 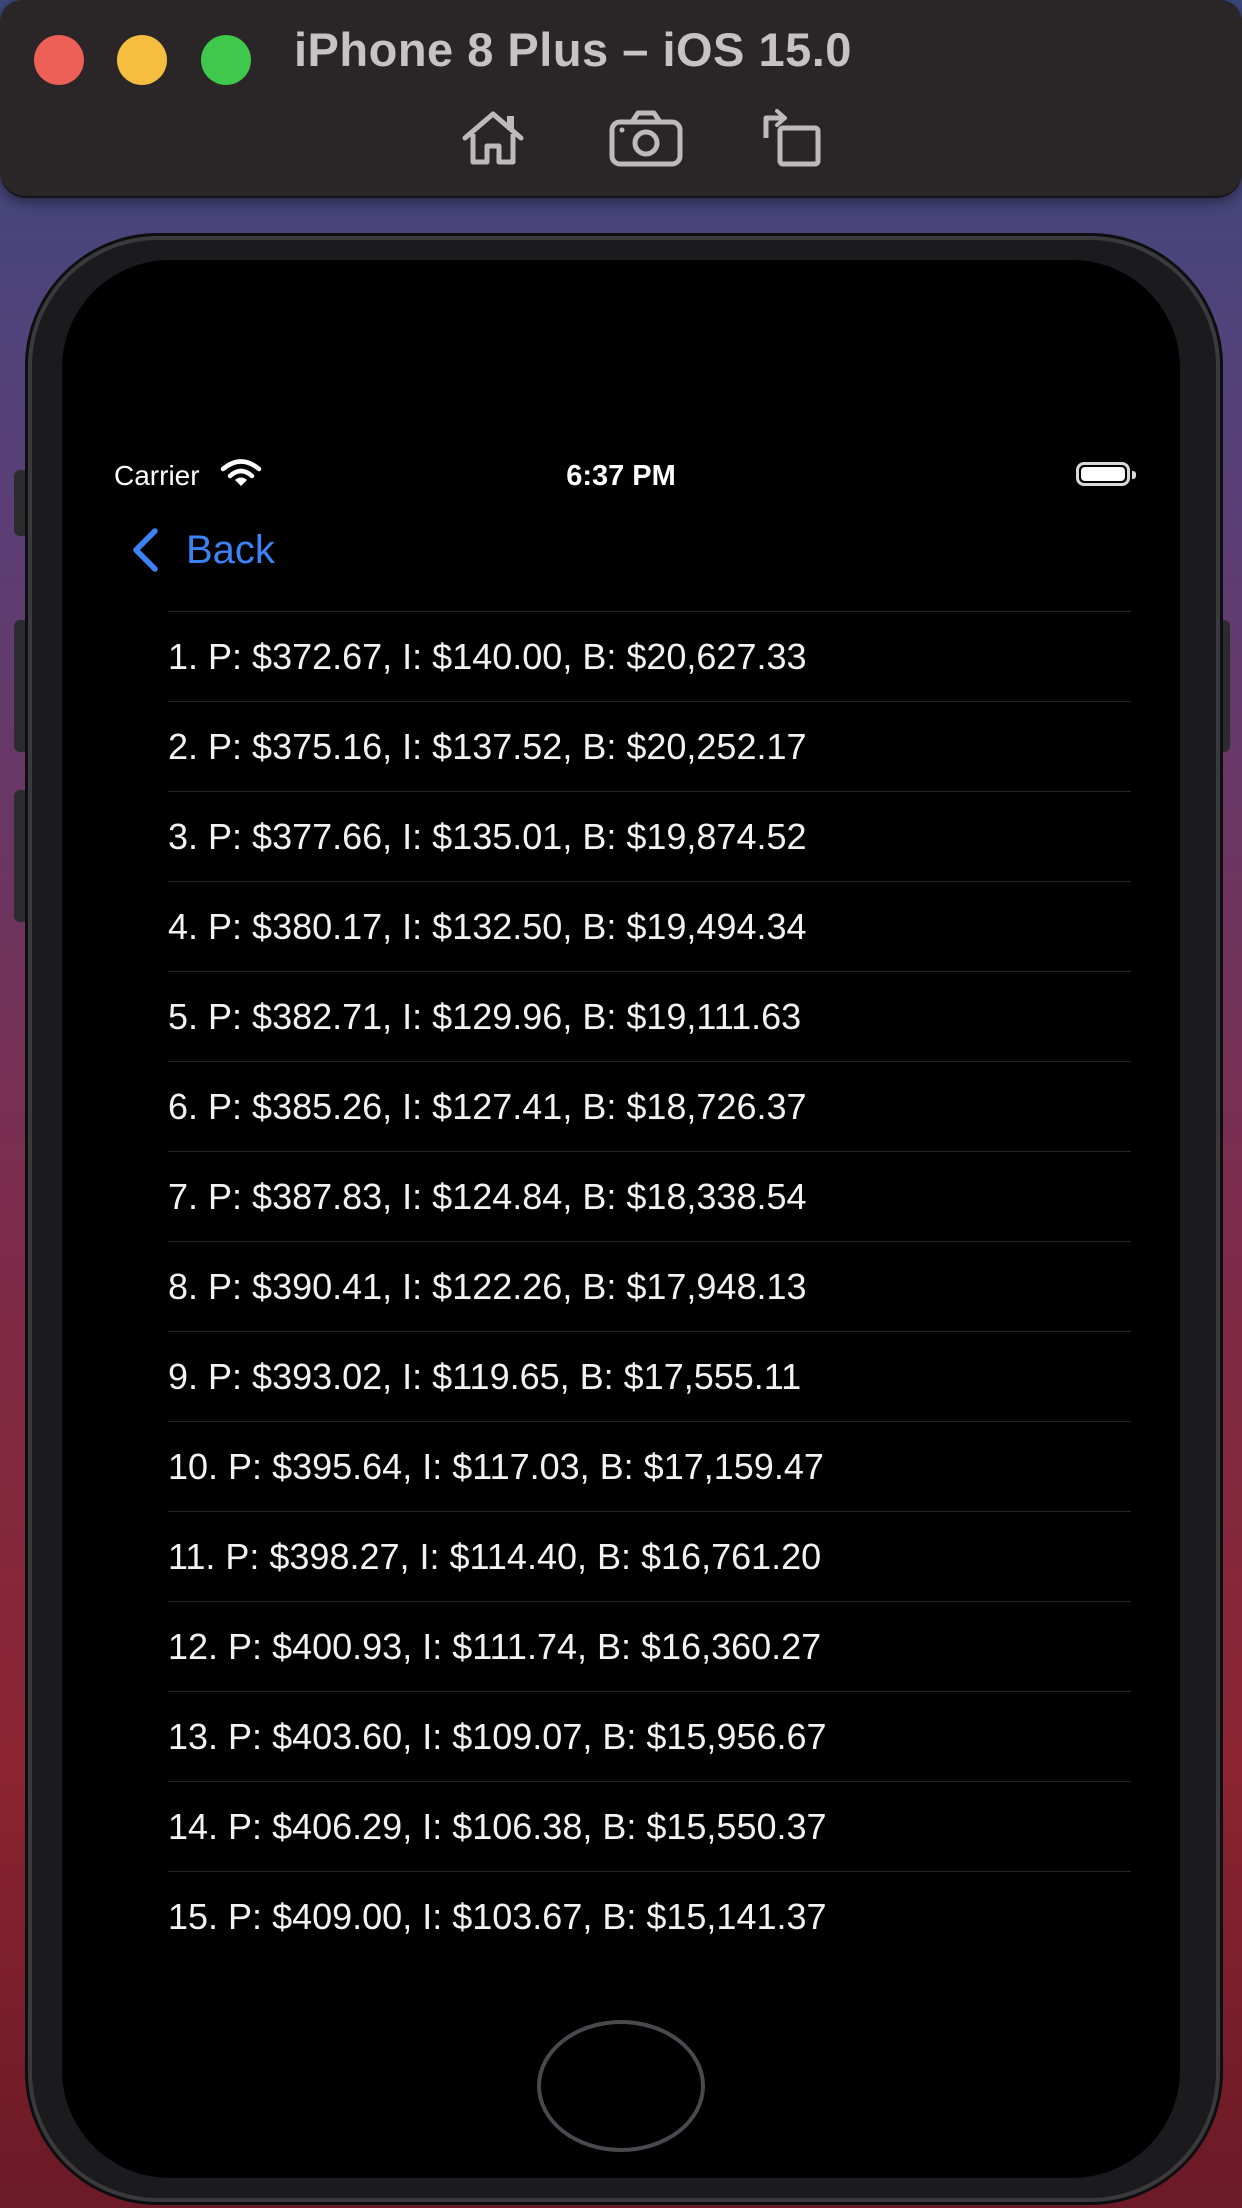 I want to click on status-bar: Carrier 6:37 PM, so click(x=621, y=480).